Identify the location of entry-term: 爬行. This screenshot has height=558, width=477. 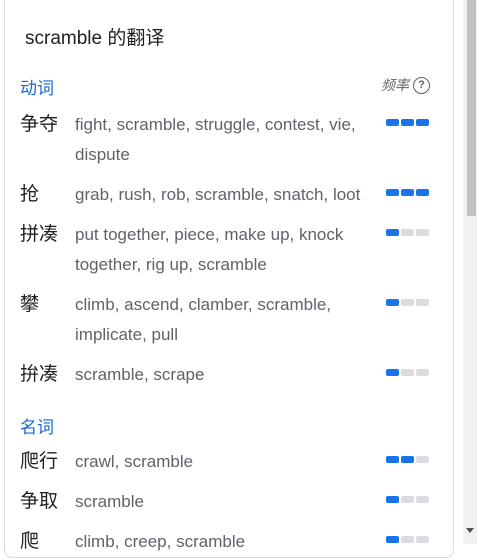
(39, 461).